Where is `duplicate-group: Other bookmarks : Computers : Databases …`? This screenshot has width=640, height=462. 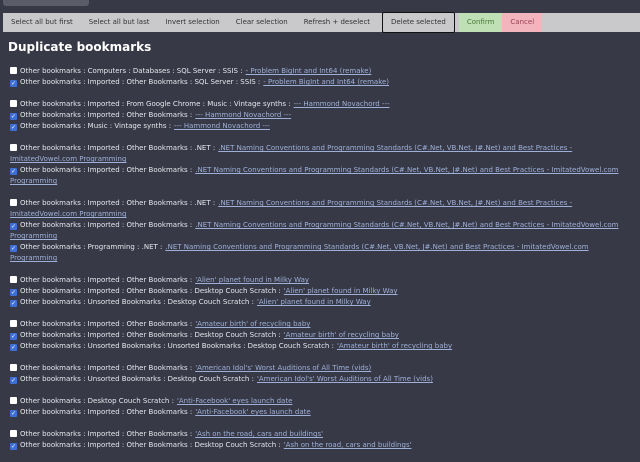 duplicate-group: Other bookmarks : Computers : Databases … is located at coordinates (323, 77).